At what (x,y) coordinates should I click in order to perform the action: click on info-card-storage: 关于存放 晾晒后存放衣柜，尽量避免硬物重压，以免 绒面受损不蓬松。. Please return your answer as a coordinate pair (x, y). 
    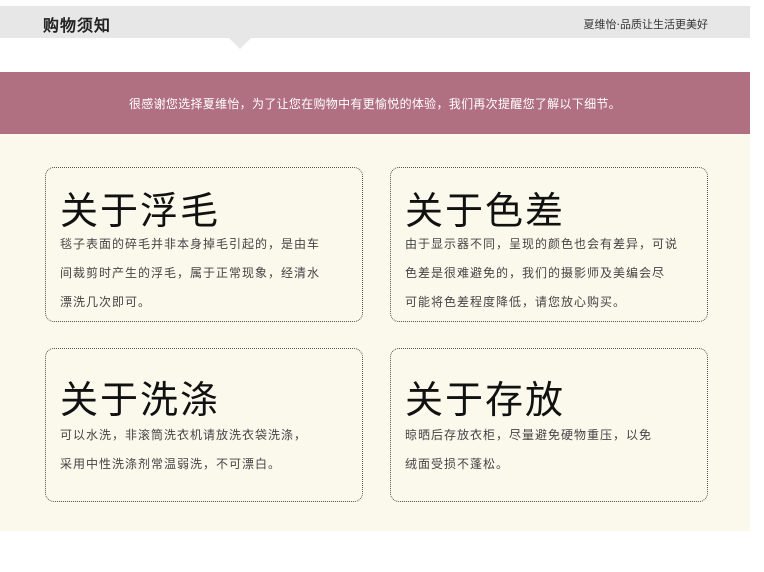
    Looking at the image, I should click on (549, 425).